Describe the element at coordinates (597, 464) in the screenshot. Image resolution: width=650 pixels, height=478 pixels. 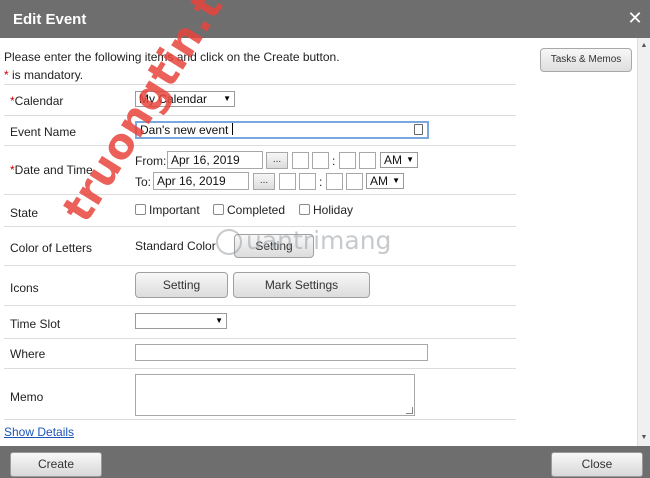
I see `close-button: Close` at that location.